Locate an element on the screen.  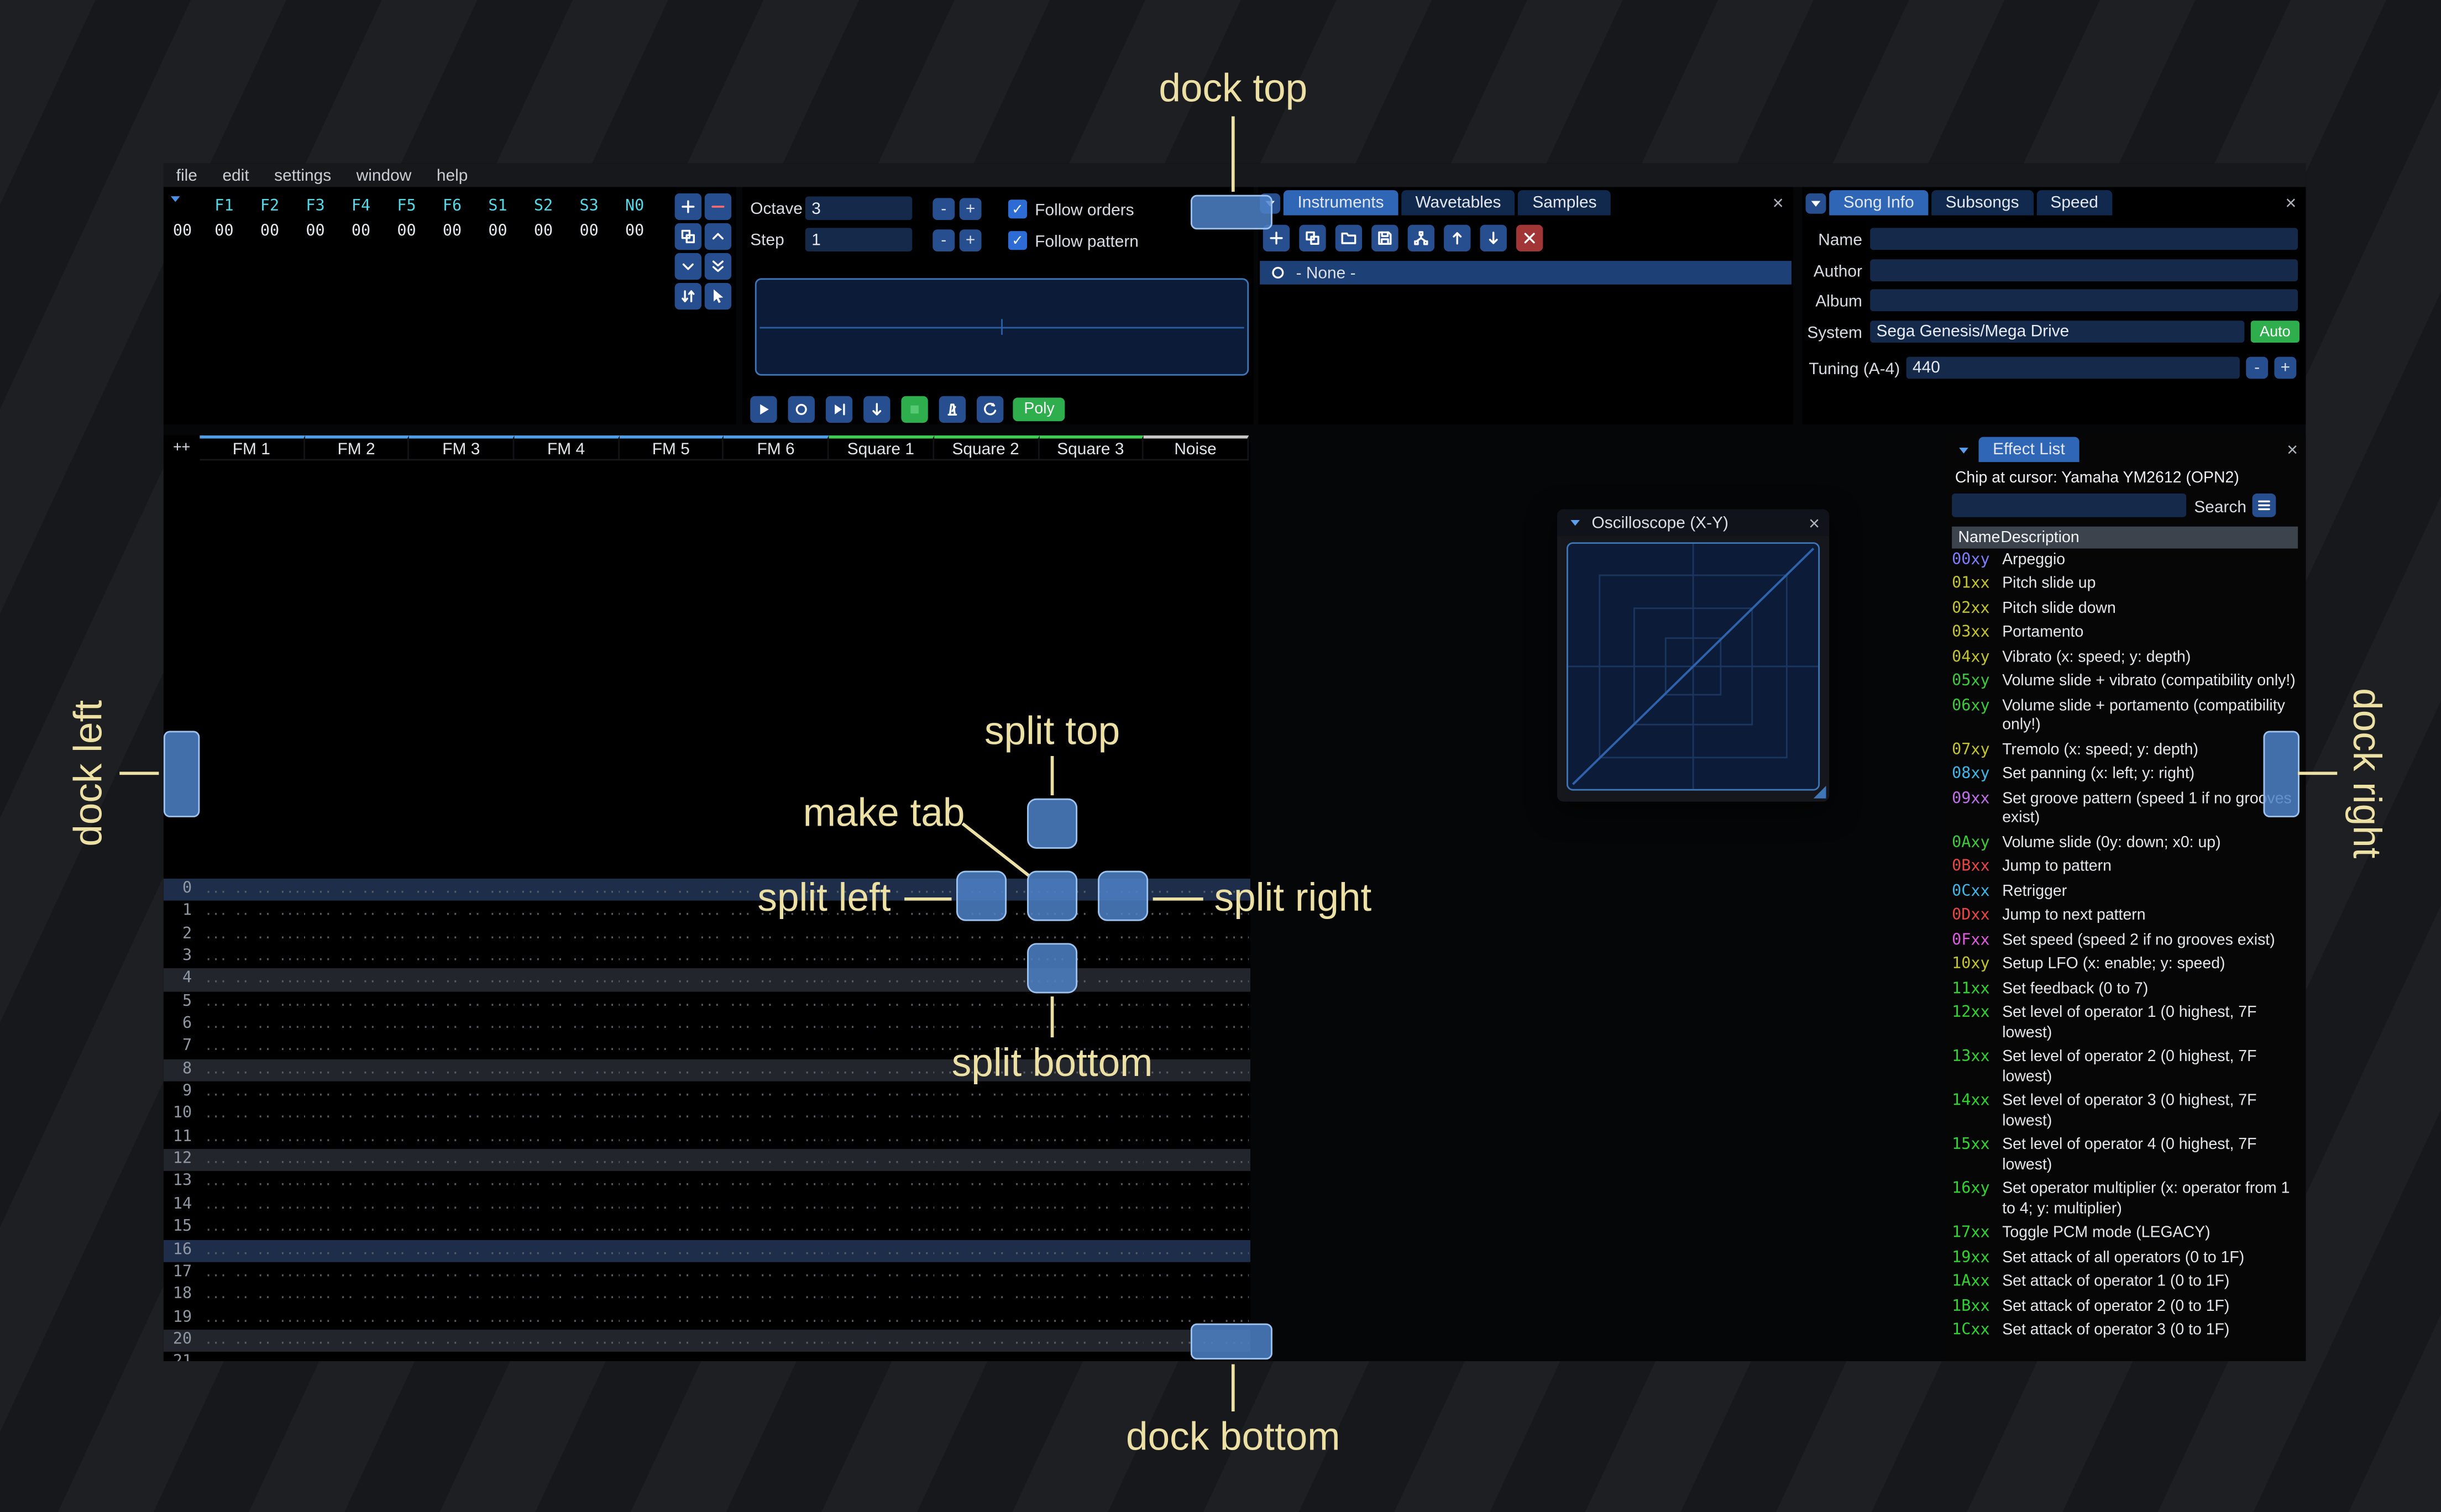
octave-plus-button: + is located at coordinates (970, 209).